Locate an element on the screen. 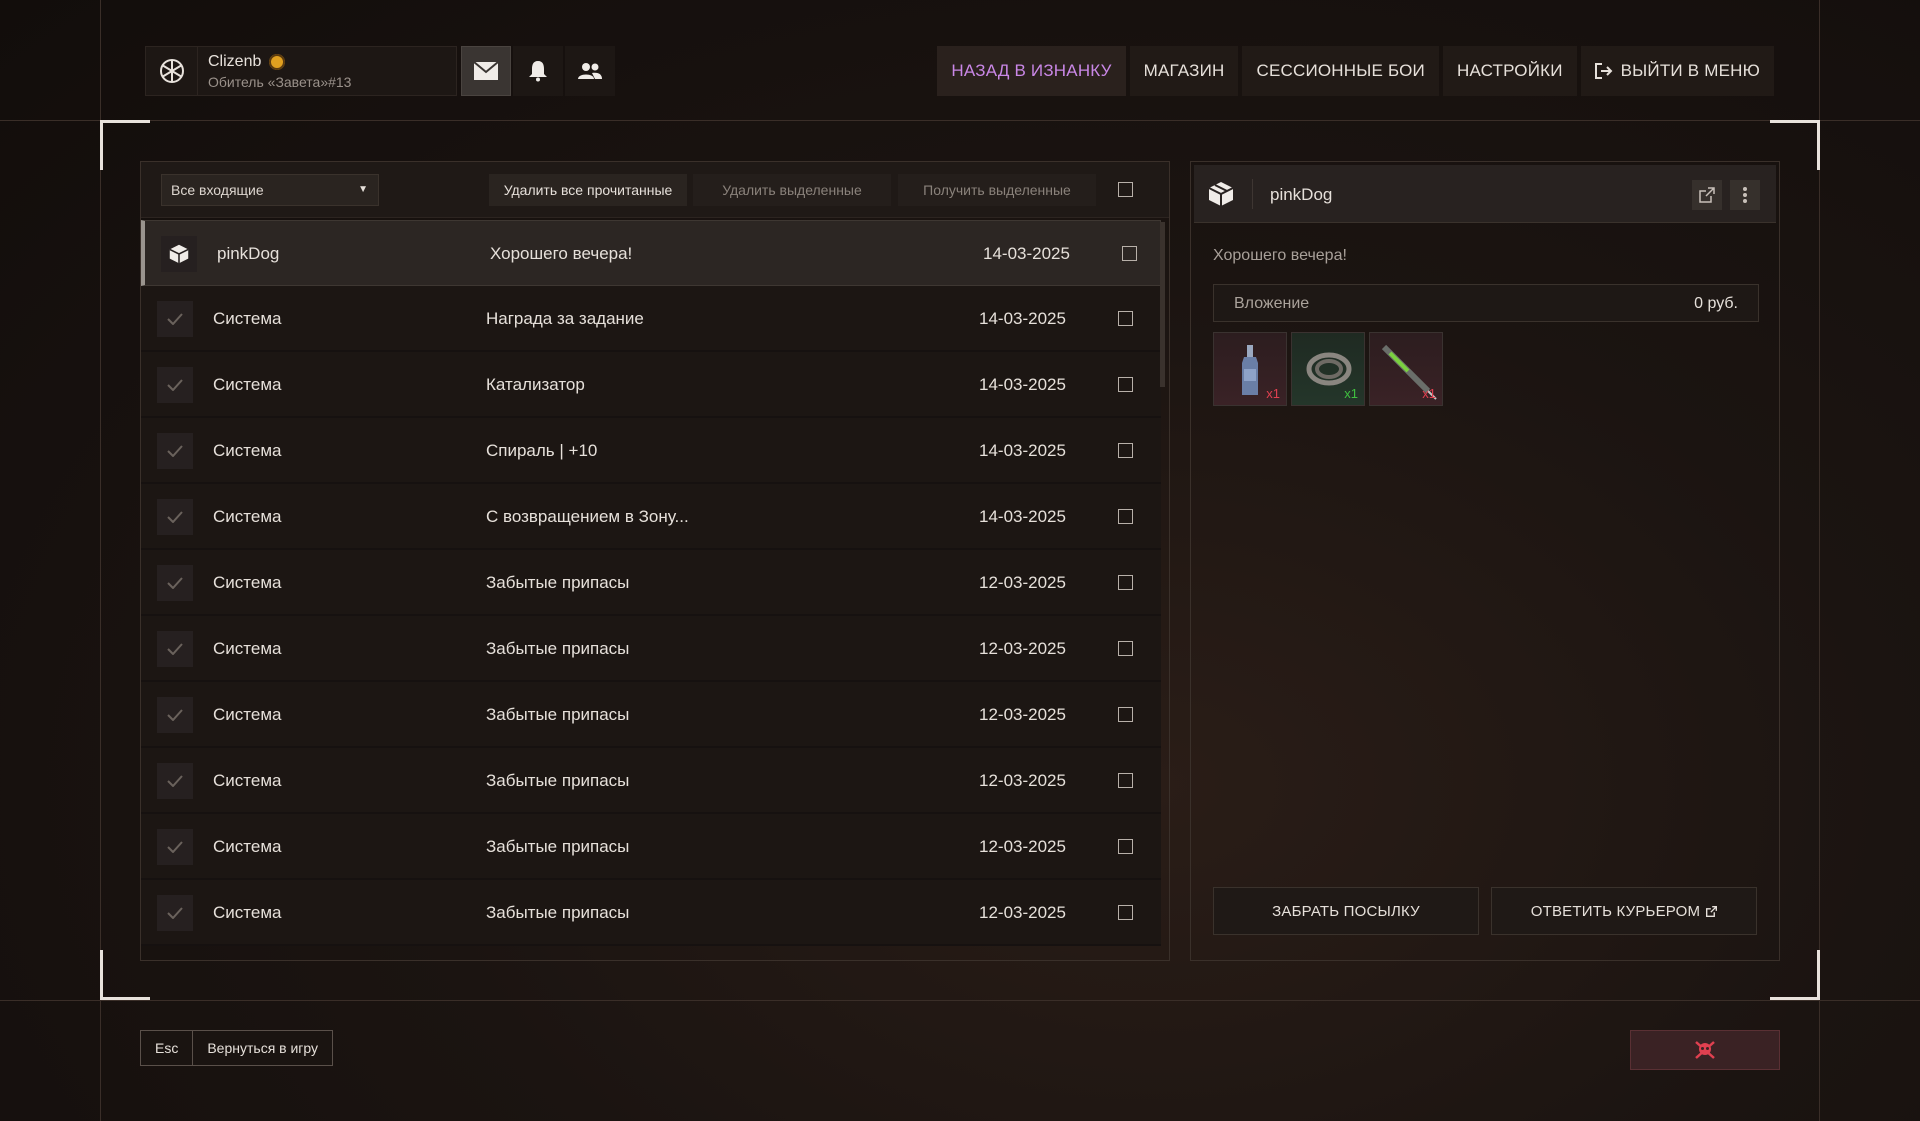  return-label: Вернуться в игру is located at coordinates (263, 1048).